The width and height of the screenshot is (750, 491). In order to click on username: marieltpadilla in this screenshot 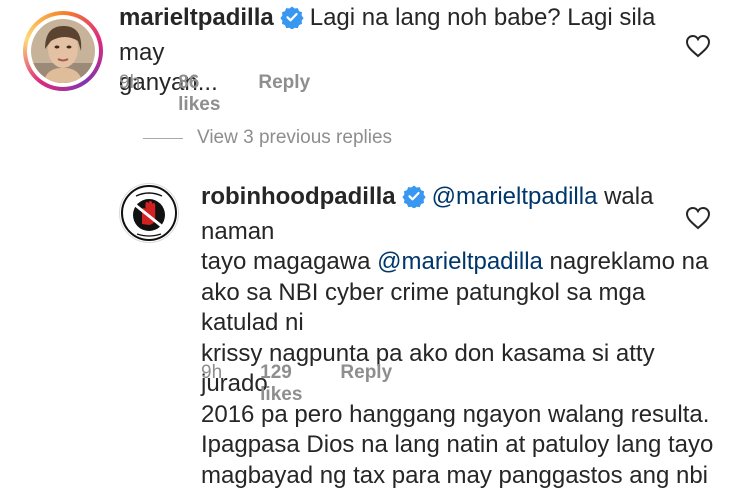, I will do `click(196, 17)`.